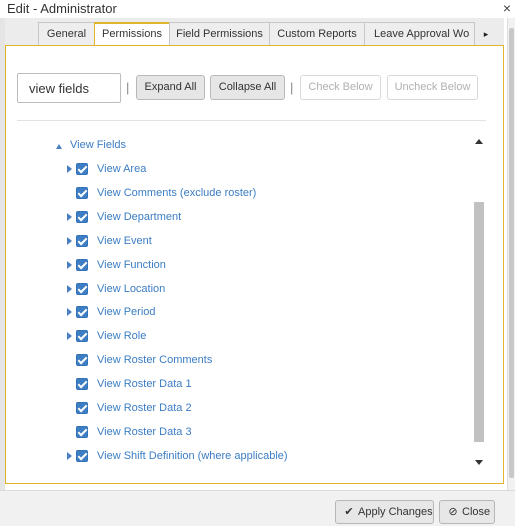  What do you see at coordinates (242, 170) in the screenshot?
I see `tree-item: View Area` at bounding box center [242, 170].